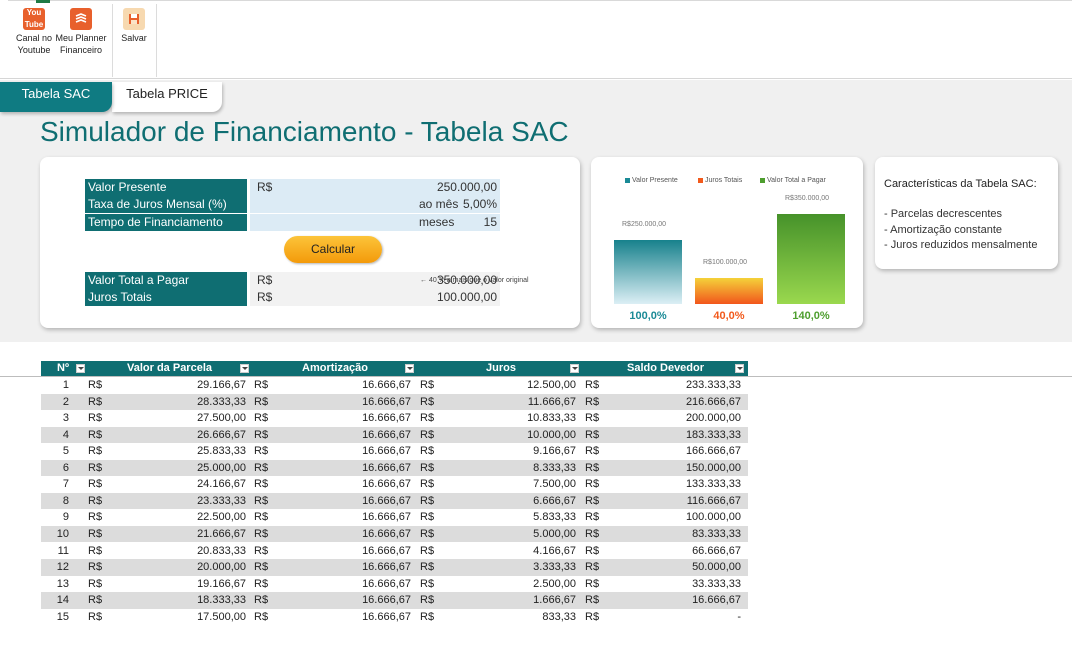 The width and height of the screenshot is (1072, 661). Describe the element at coordinates (34, 32) in the screenshot. I see `youtube-channel-button: You Tube Canal no Youtube` at that location.